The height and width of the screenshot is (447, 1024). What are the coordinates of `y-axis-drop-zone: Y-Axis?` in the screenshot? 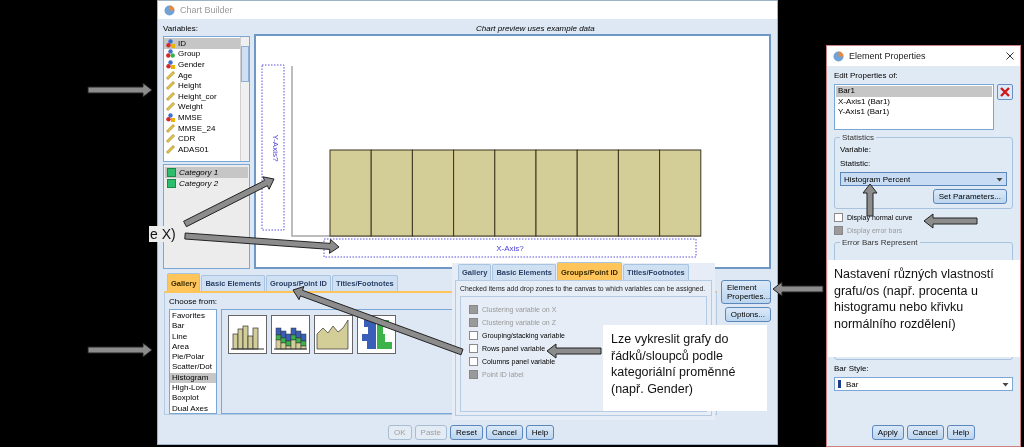 It's located at (273, 147).